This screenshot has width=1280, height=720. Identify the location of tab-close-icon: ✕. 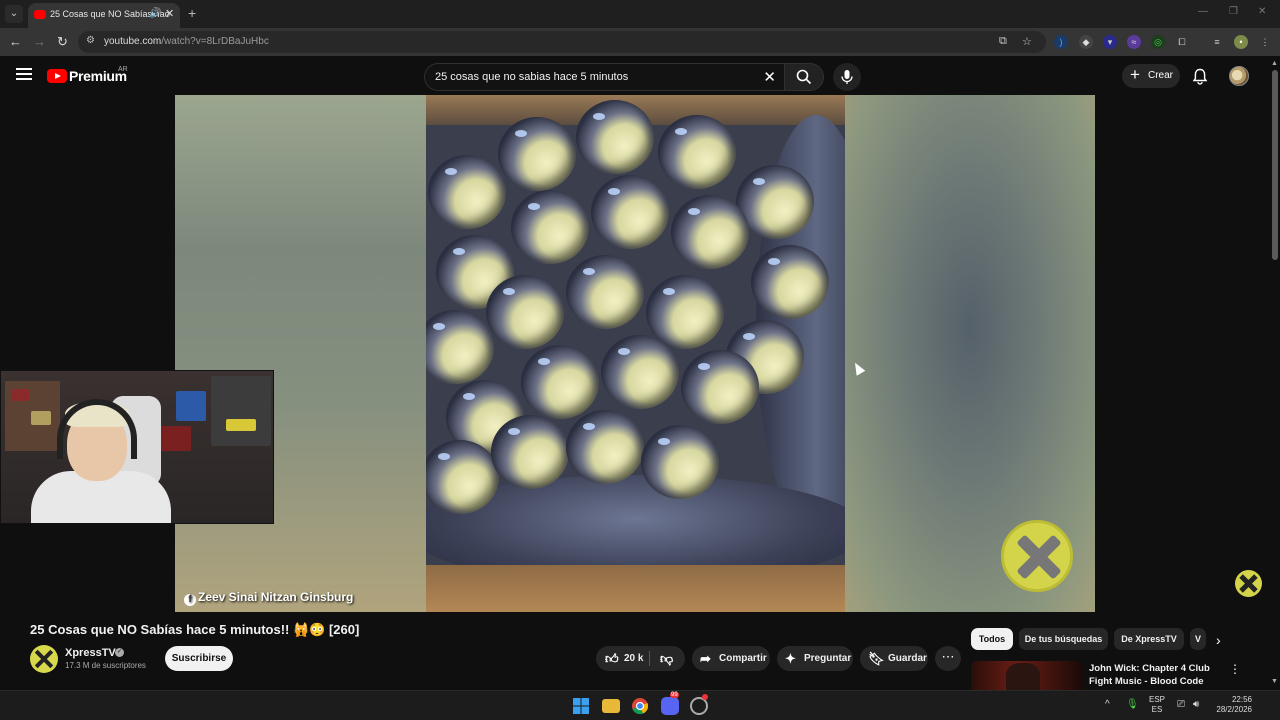
(169, 13).